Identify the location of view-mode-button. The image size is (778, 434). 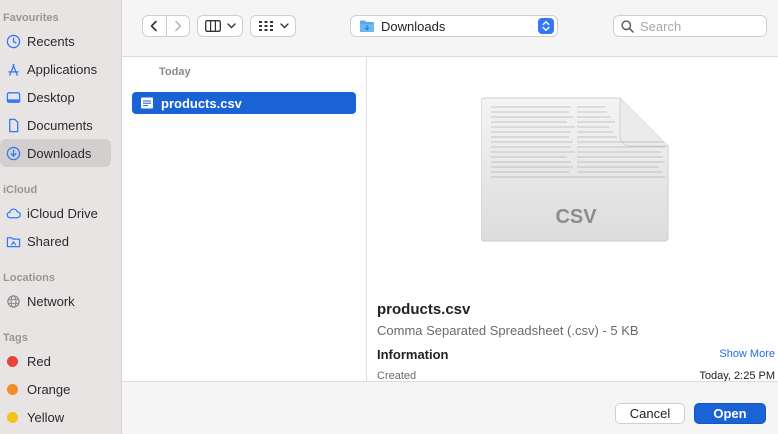
(220, 26).